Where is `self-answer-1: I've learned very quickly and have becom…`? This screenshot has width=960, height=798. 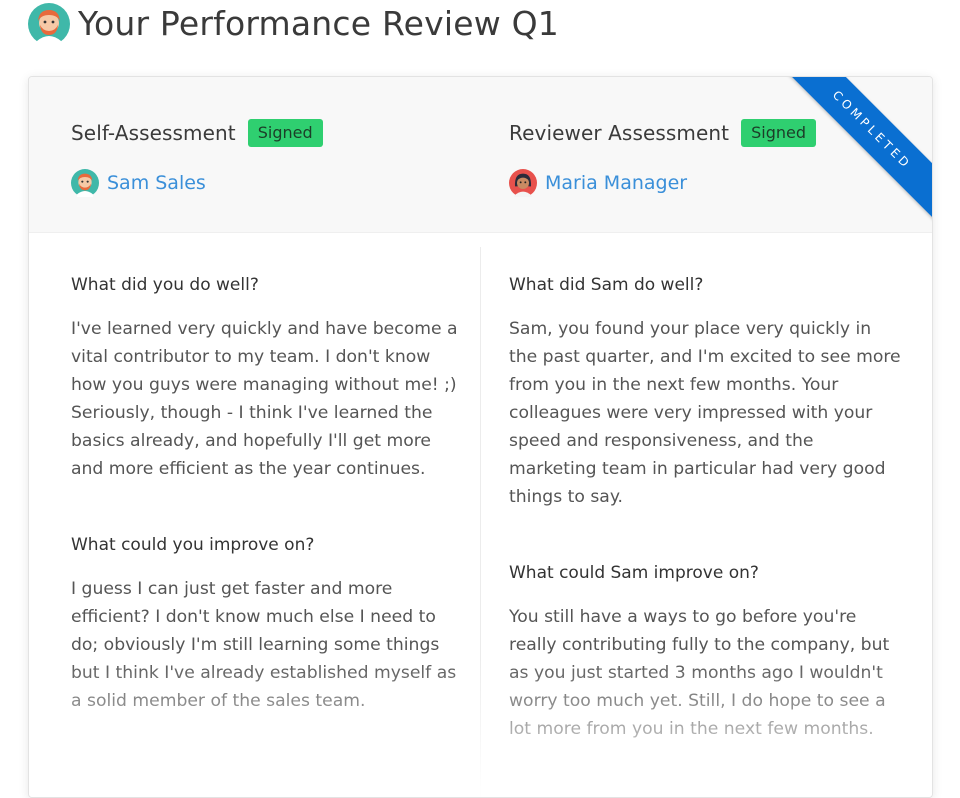
self-answer-1: I've learned very quickly and have becom… is located at coordinates (264, 399).